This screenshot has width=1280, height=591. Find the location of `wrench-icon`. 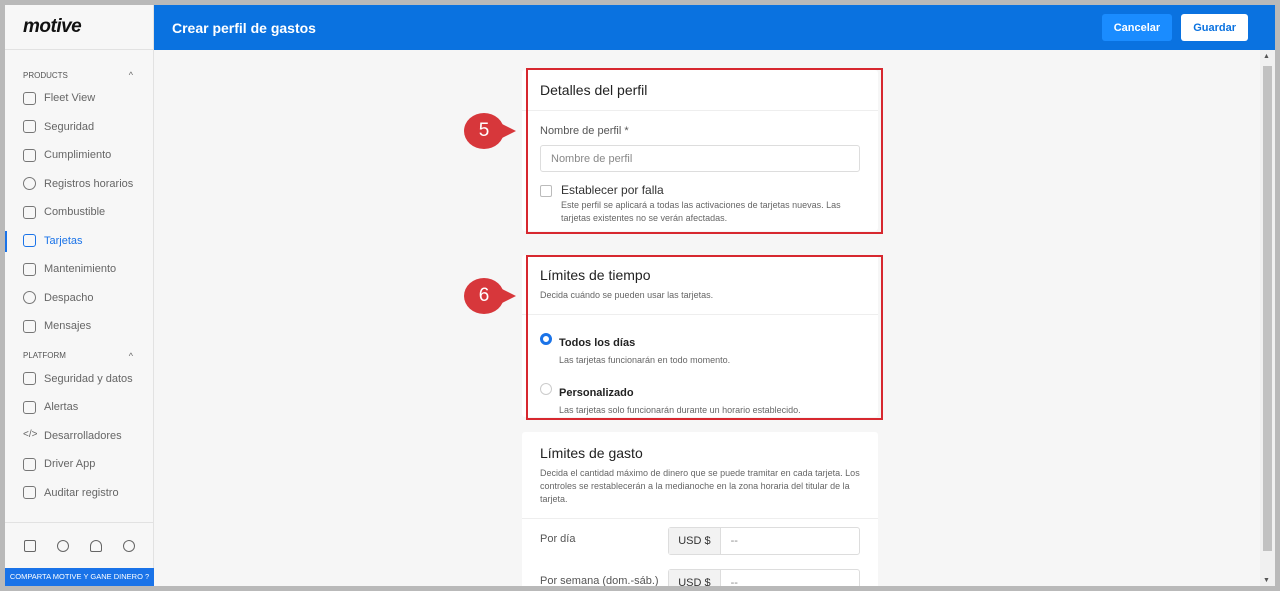

wrench-icon is located at coordinates (29, 269).